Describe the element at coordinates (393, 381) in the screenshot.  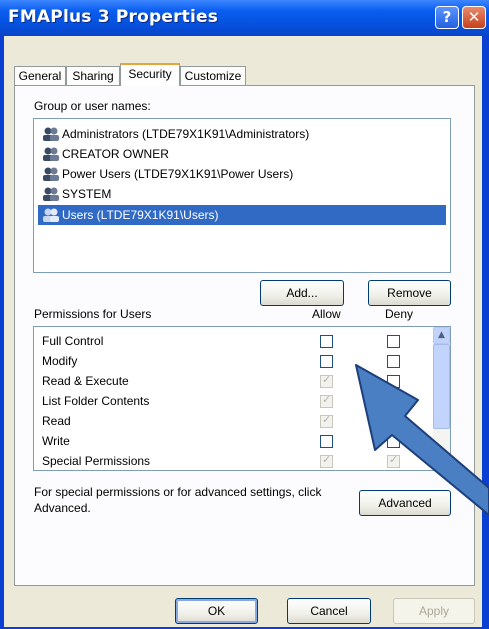
I see `deny-read-execute-checkbox` at that location.